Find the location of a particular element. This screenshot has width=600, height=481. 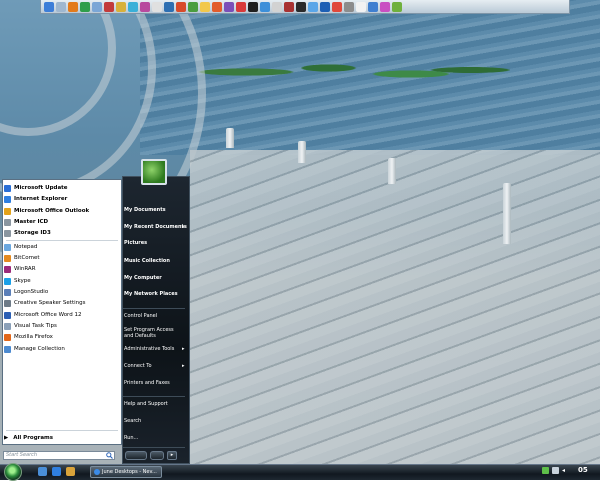

place-item-my-computer: My Computer is located at coordinates (143, 278).